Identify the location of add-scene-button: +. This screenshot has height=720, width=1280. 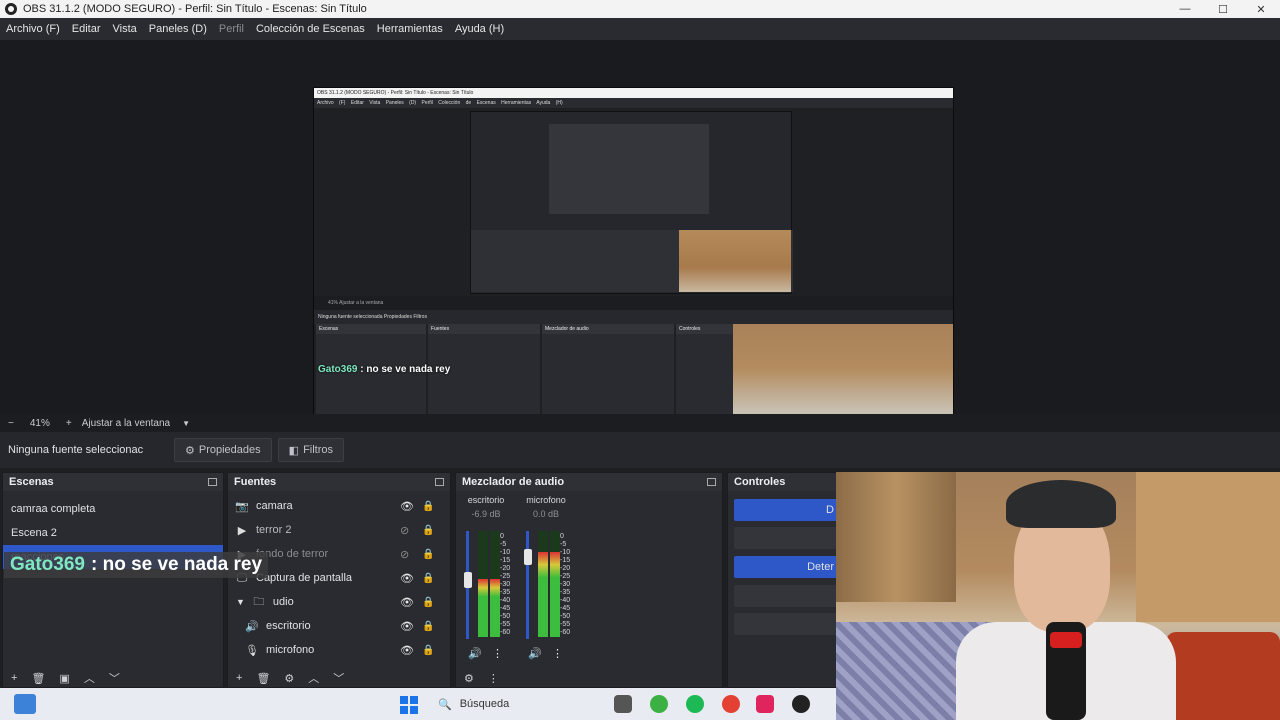
(14, 678).